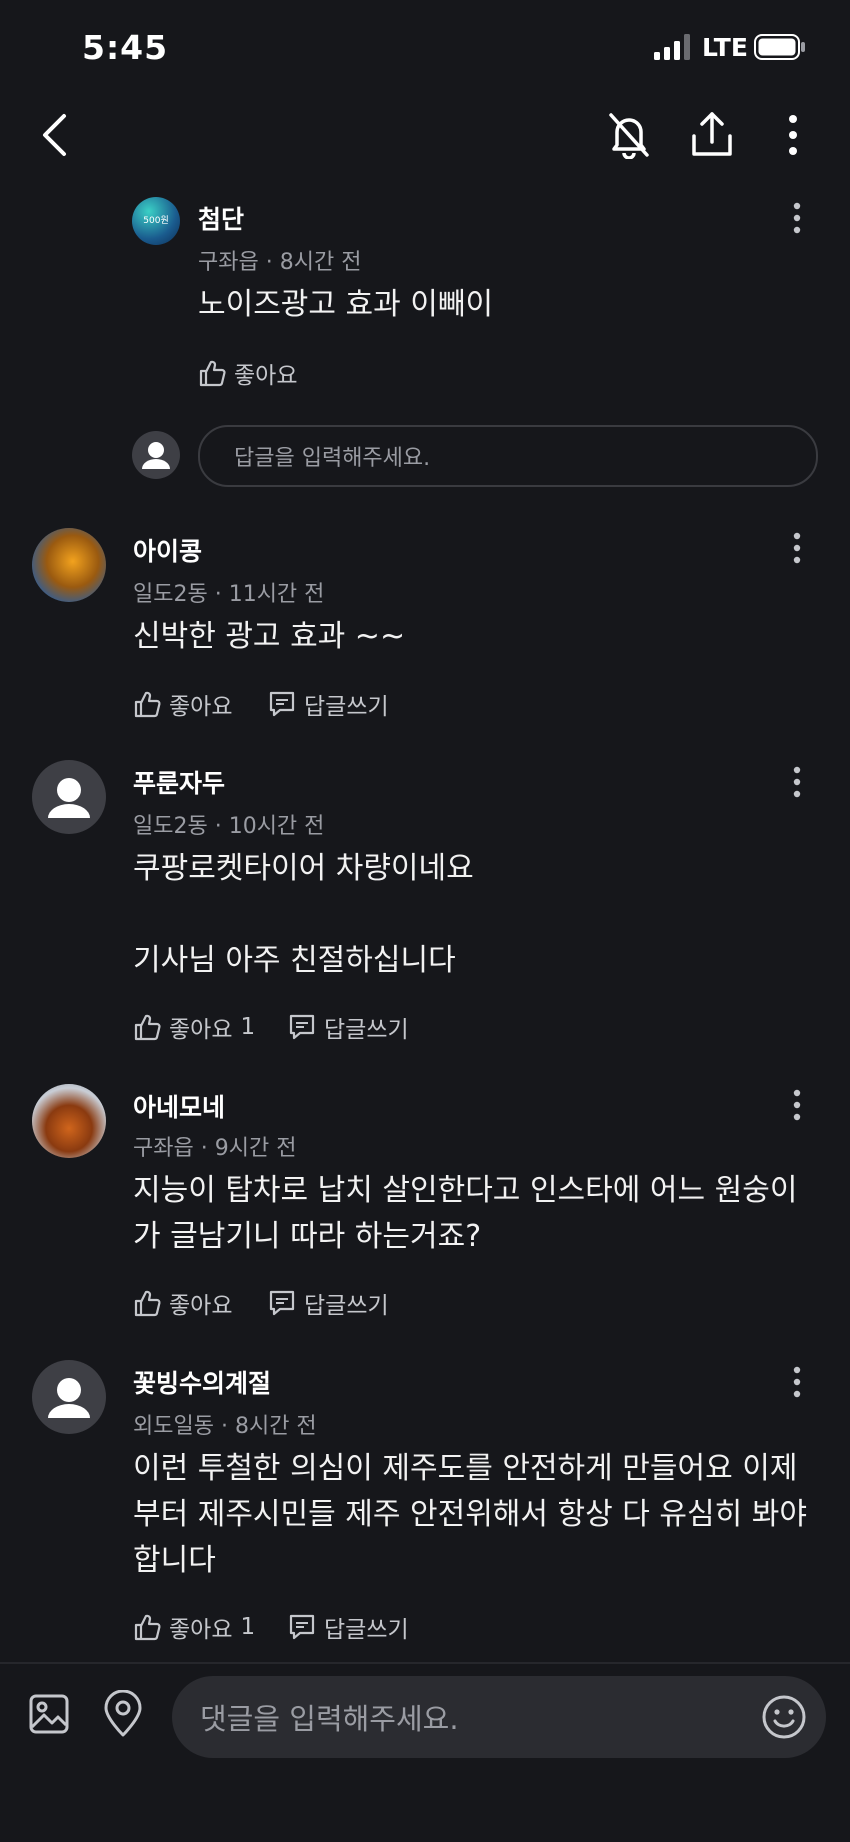  I want to click on chevron-left-icon, so click(54, 135).